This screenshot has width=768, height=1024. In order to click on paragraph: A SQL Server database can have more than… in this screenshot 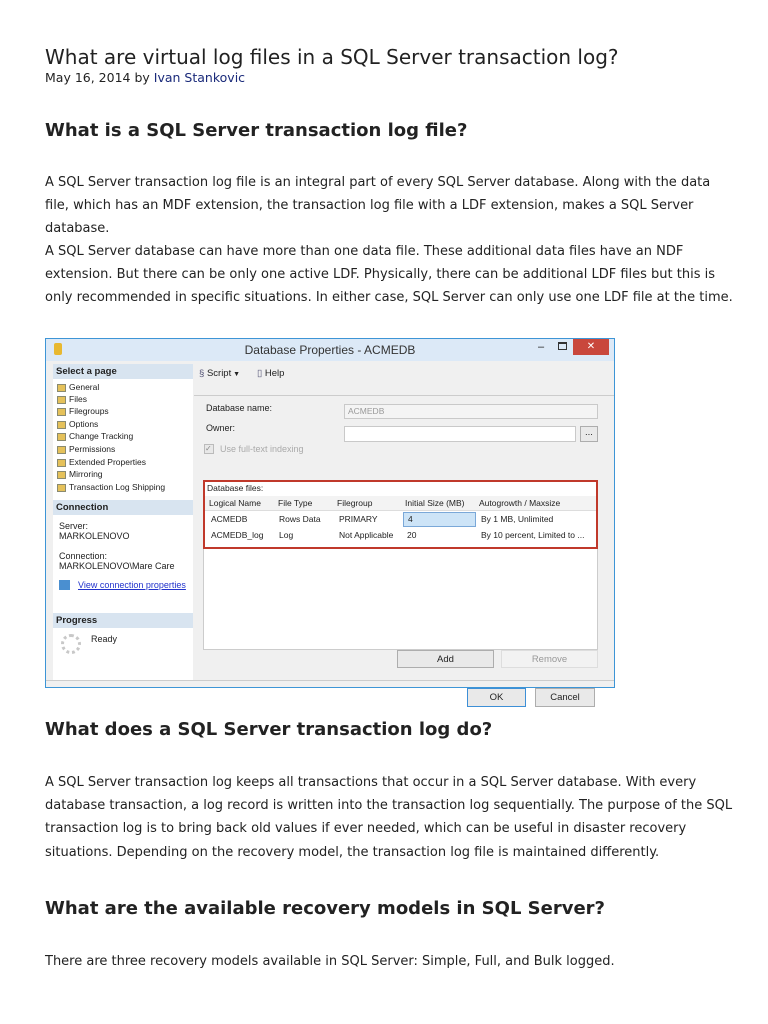, I will do `click(389, 275)`.